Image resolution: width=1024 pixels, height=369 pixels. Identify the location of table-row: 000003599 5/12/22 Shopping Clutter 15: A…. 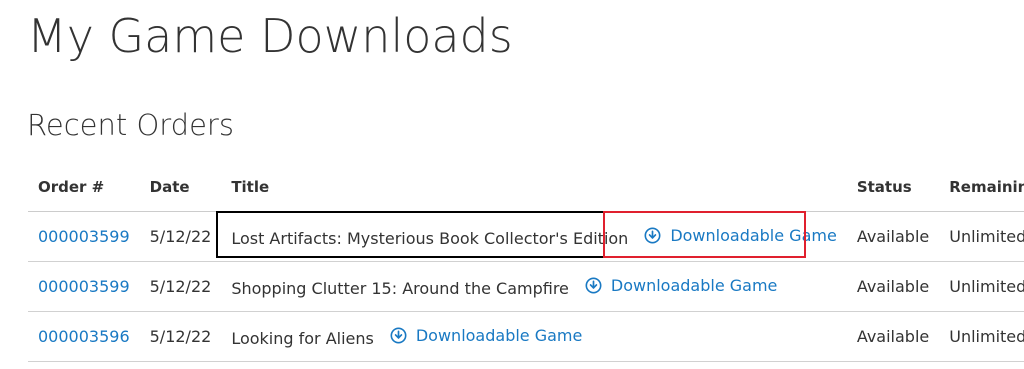
(526, 286).